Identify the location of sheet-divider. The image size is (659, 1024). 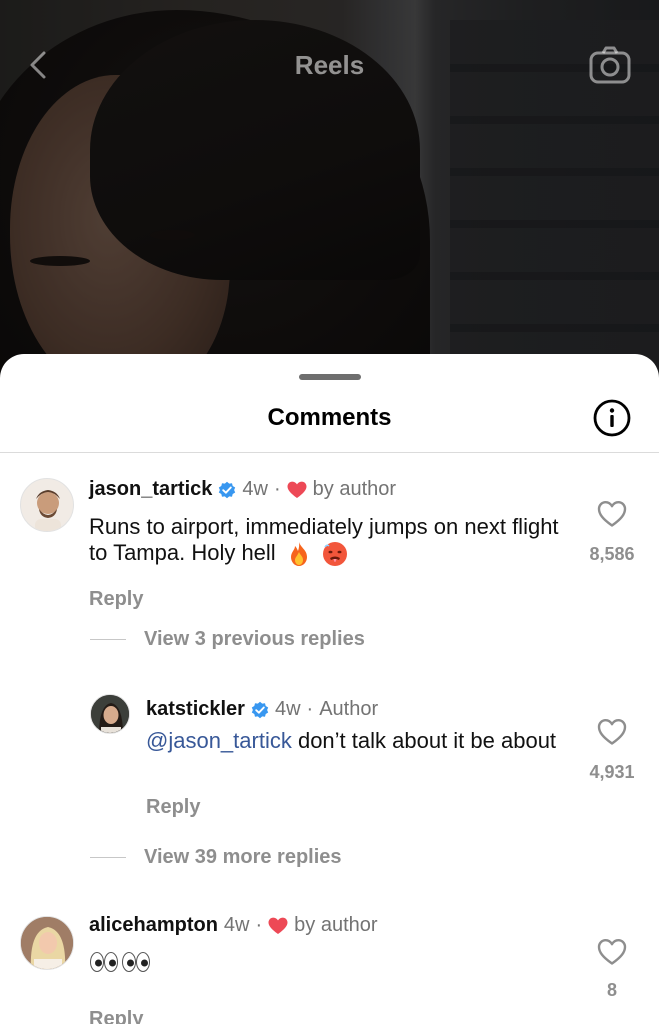
(329, 452).